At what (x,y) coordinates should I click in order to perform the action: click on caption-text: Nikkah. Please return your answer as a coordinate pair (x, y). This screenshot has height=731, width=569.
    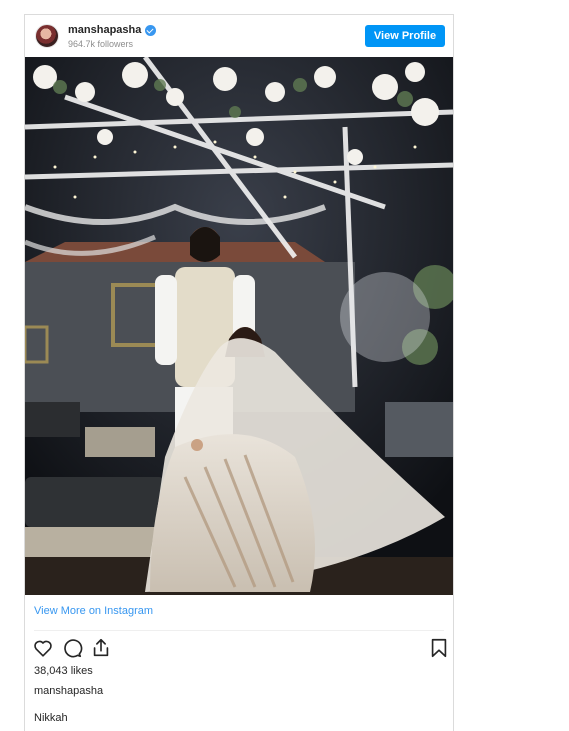
    Looking at the image, I should click on (51, 718).